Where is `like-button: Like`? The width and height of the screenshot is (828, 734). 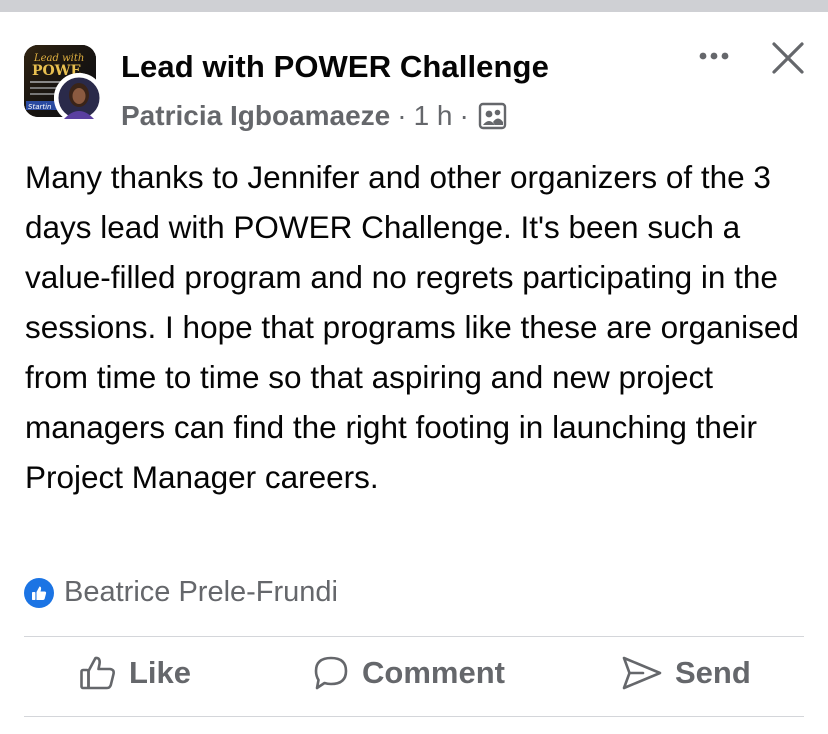 like-button: Like is located at coordinates (135, 673).